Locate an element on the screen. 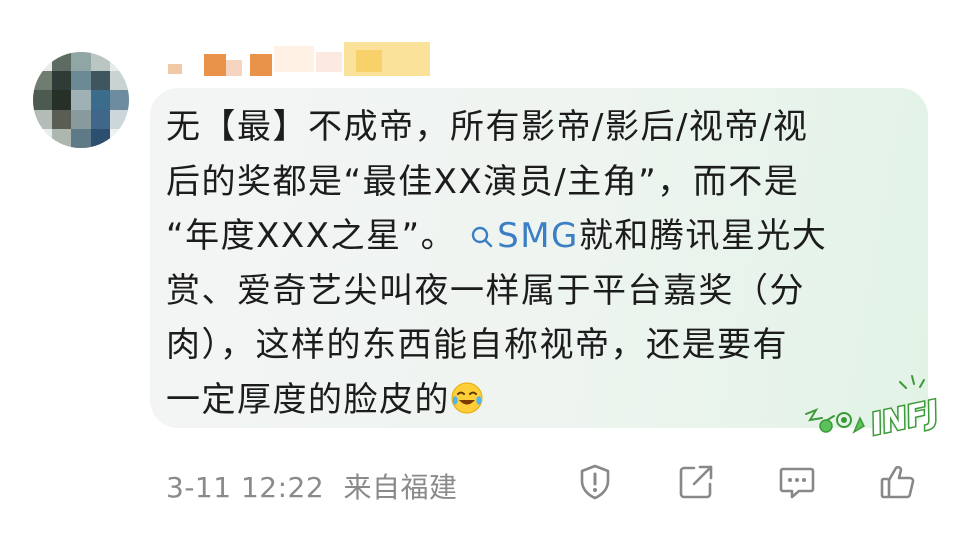 The image size is (960, 548). share-button is located at coordinates (696, 482).